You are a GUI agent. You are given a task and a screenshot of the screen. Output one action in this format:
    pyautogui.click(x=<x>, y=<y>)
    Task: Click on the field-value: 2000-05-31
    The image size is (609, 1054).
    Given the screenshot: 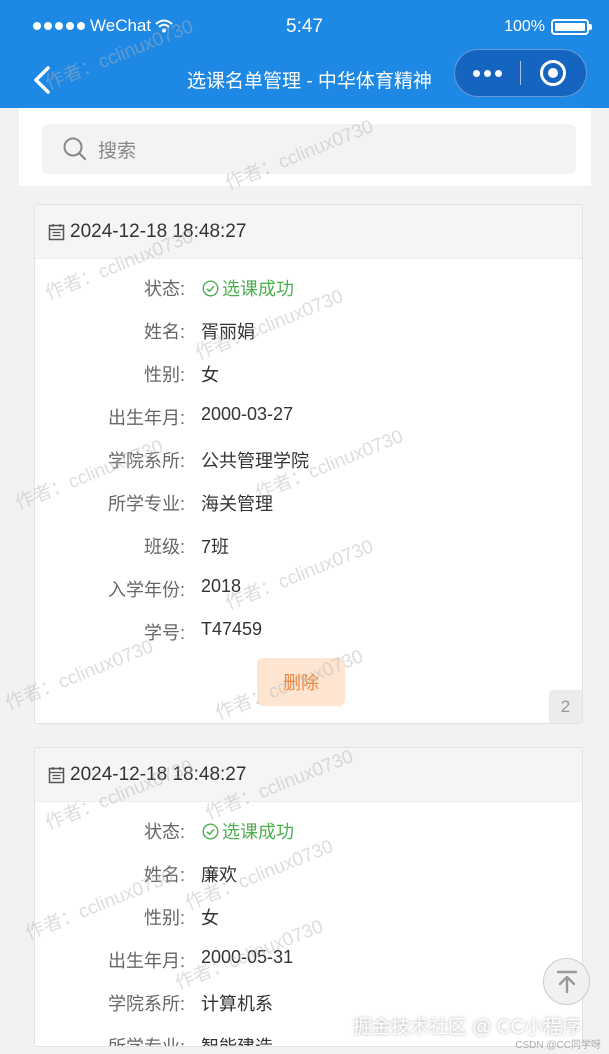 What is the action you would take?
    pyautogui.click(x=247, y=957)
    